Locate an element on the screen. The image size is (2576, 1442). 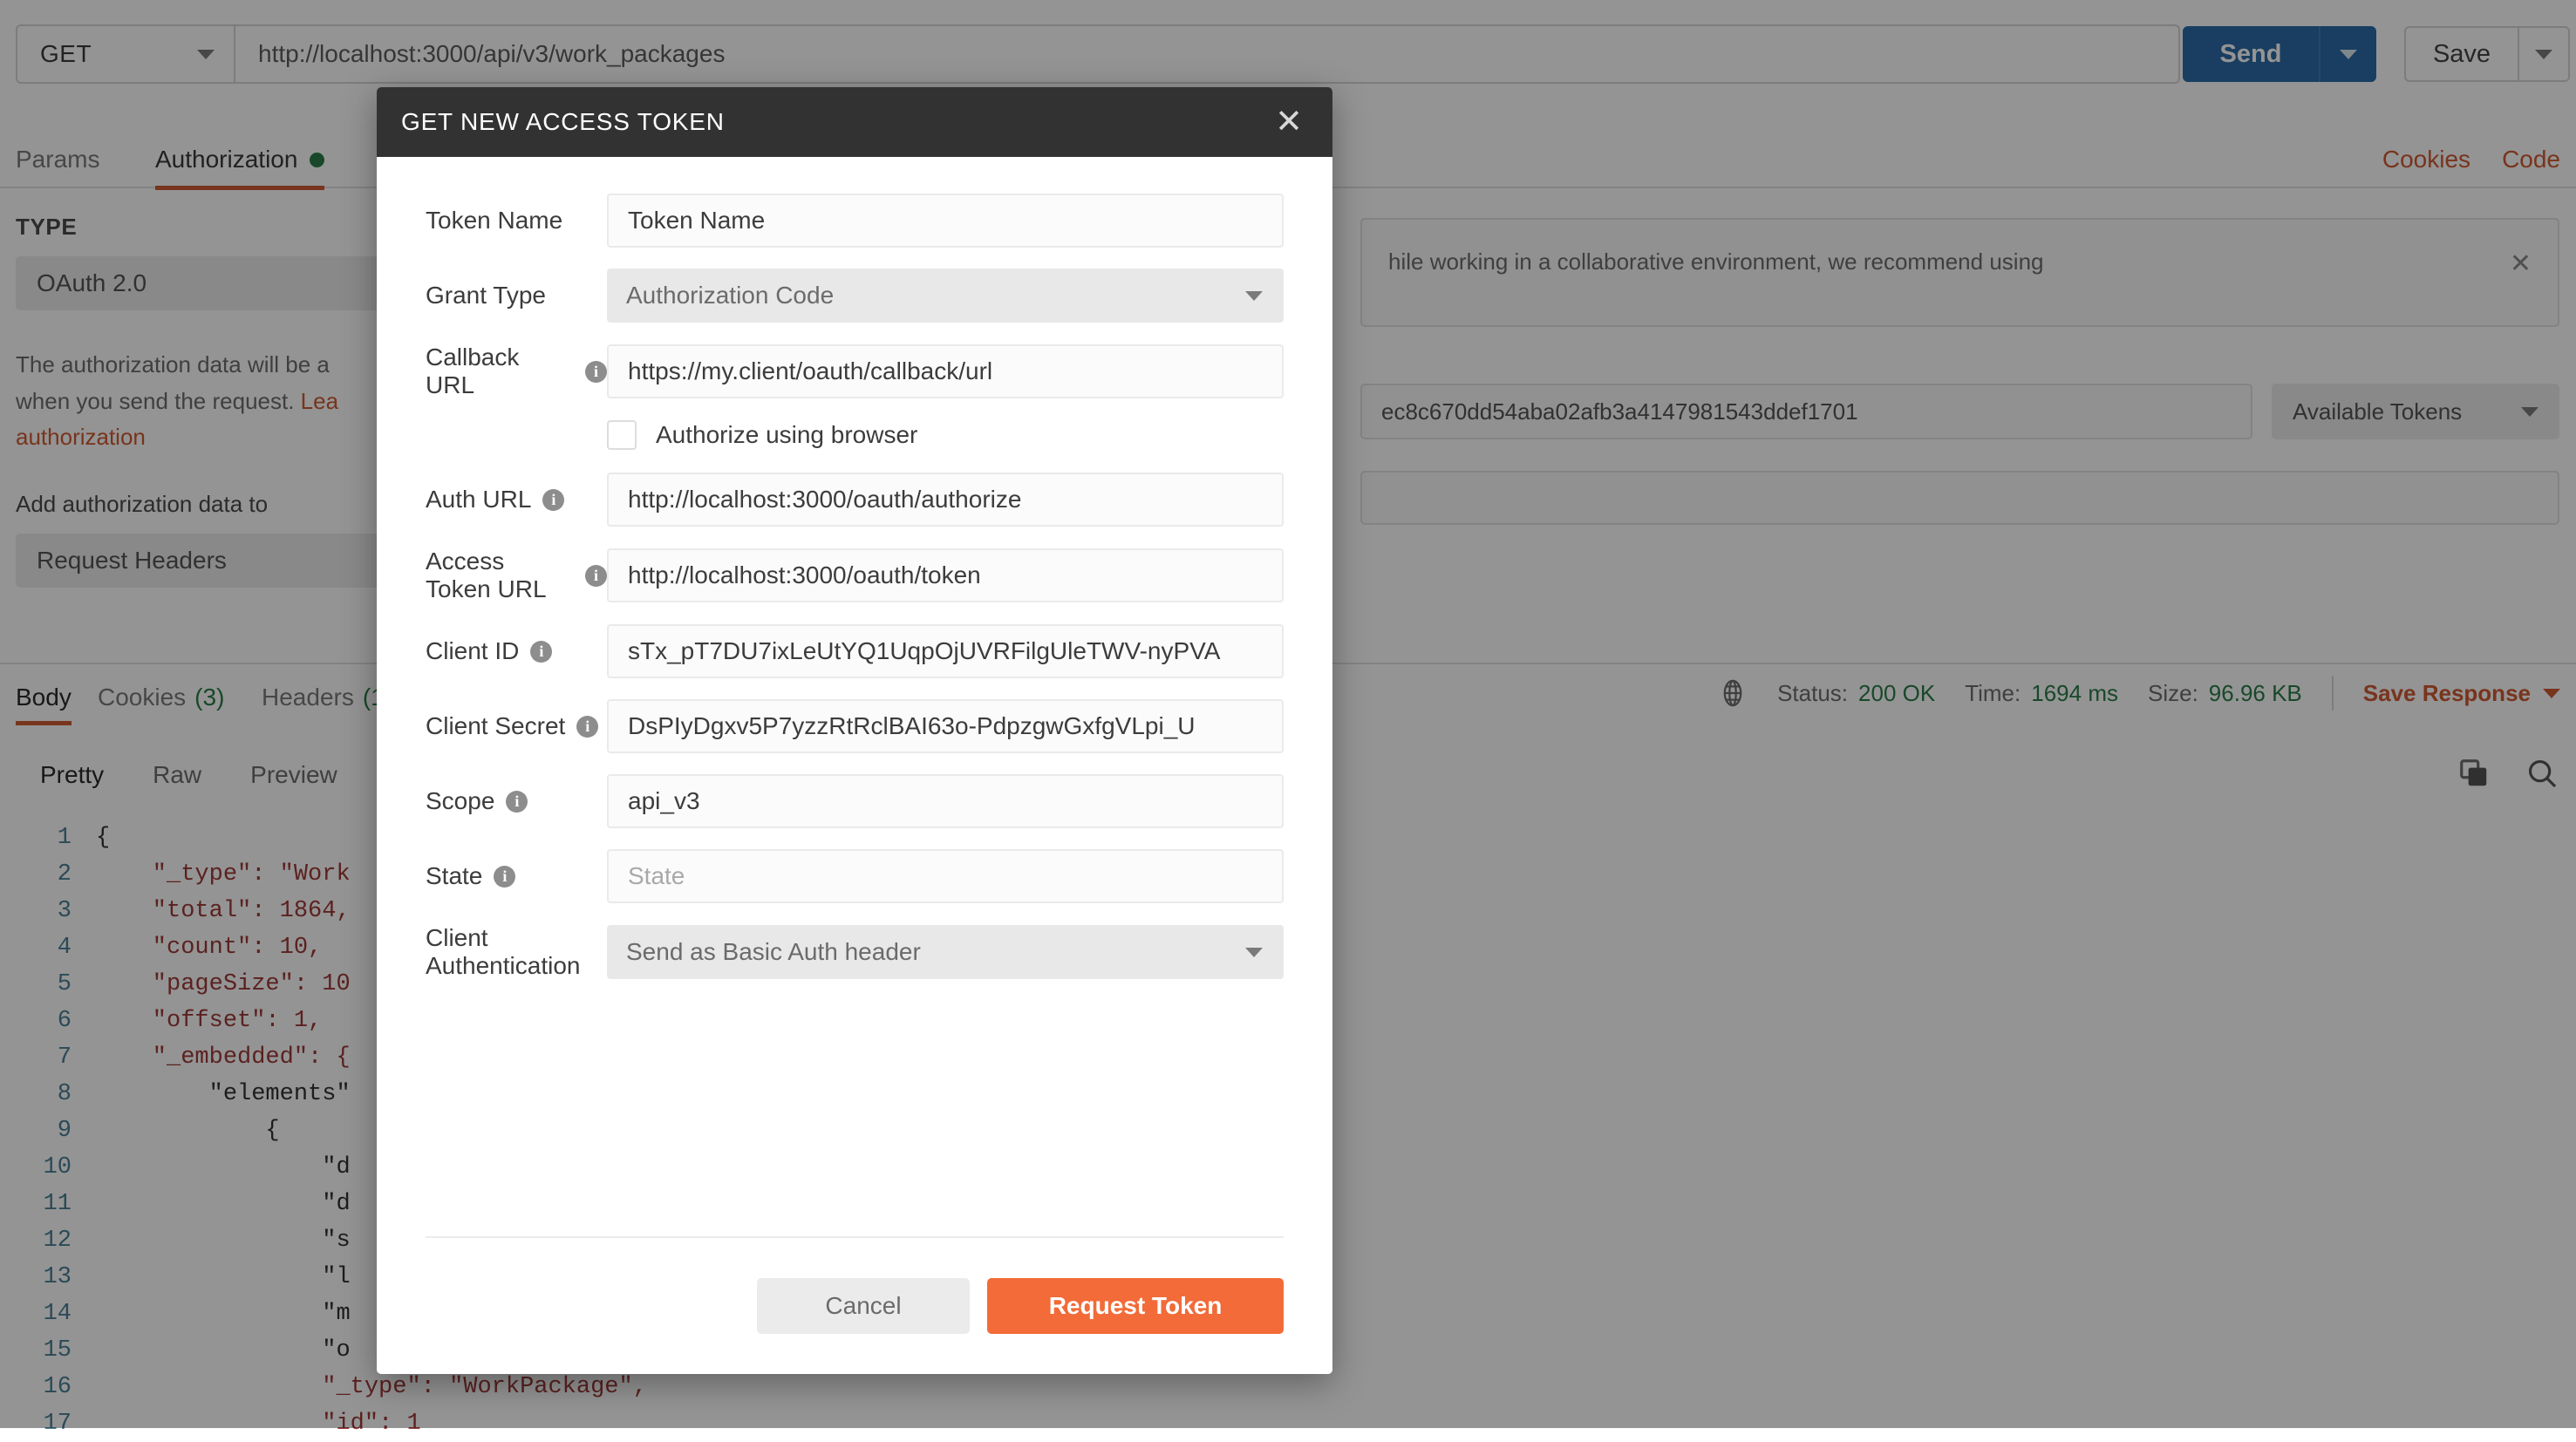
field-select: Authorization Code is located at coordinates (945, 296).